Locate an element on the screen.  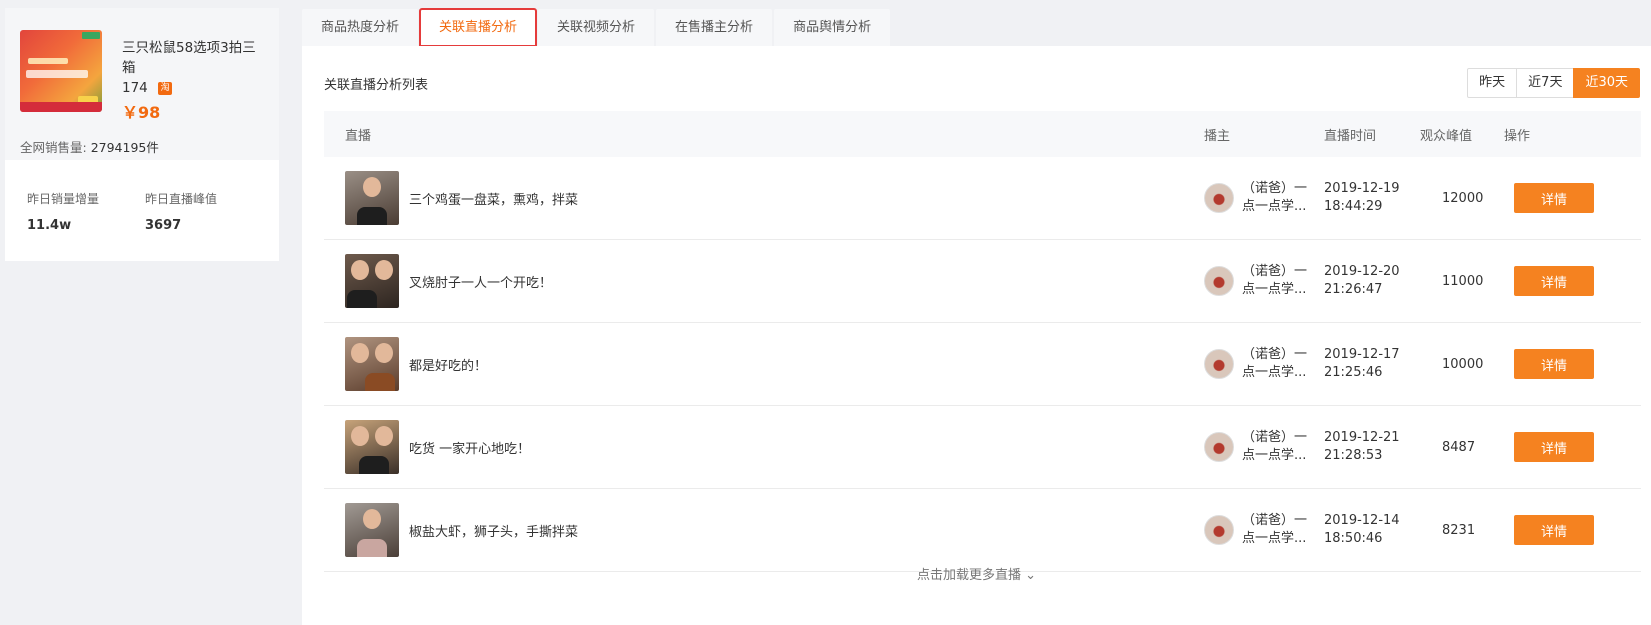
range-7days-button: 近7天 is located at coordinates (1545, 83).